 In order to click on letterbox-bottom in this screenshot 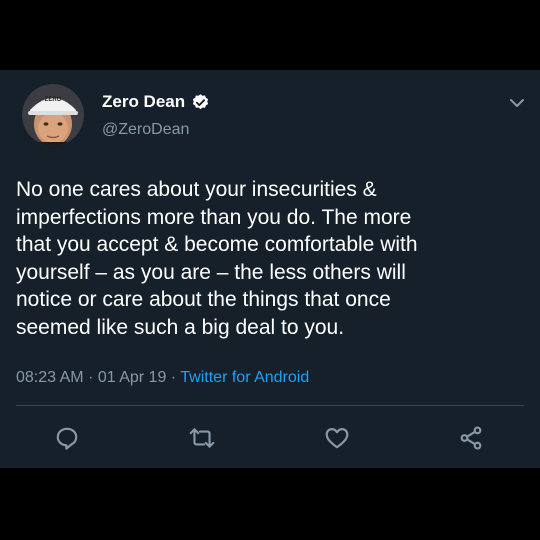, I will do `click(270, 504)`.